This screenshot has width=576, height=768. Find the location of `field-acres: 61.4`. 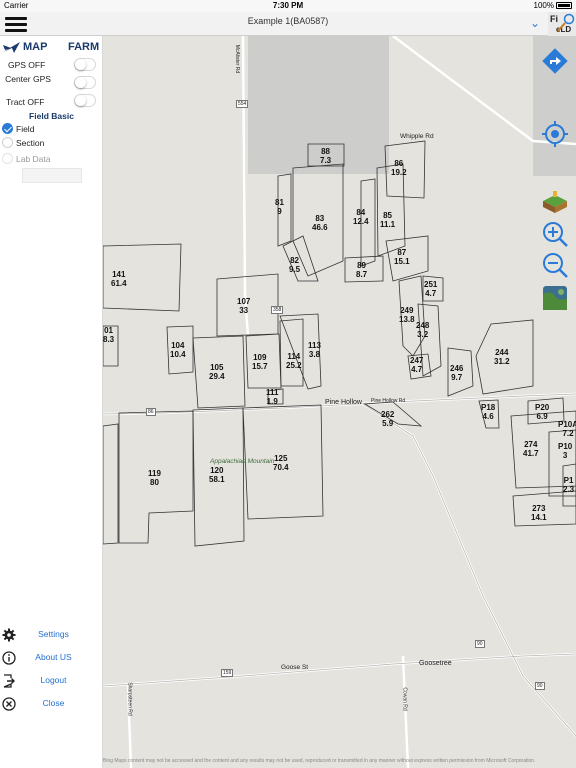

field-acres: 61.4 is located at coordinates (119, 283).